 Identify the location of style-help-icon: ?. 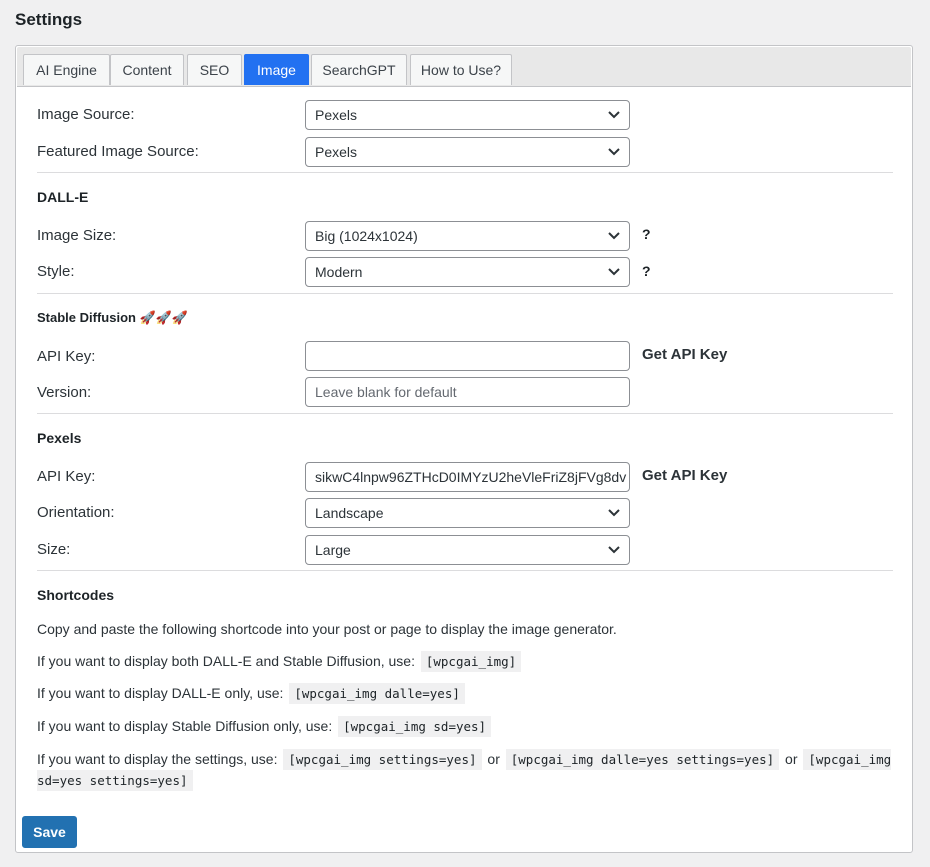
(646, 271).